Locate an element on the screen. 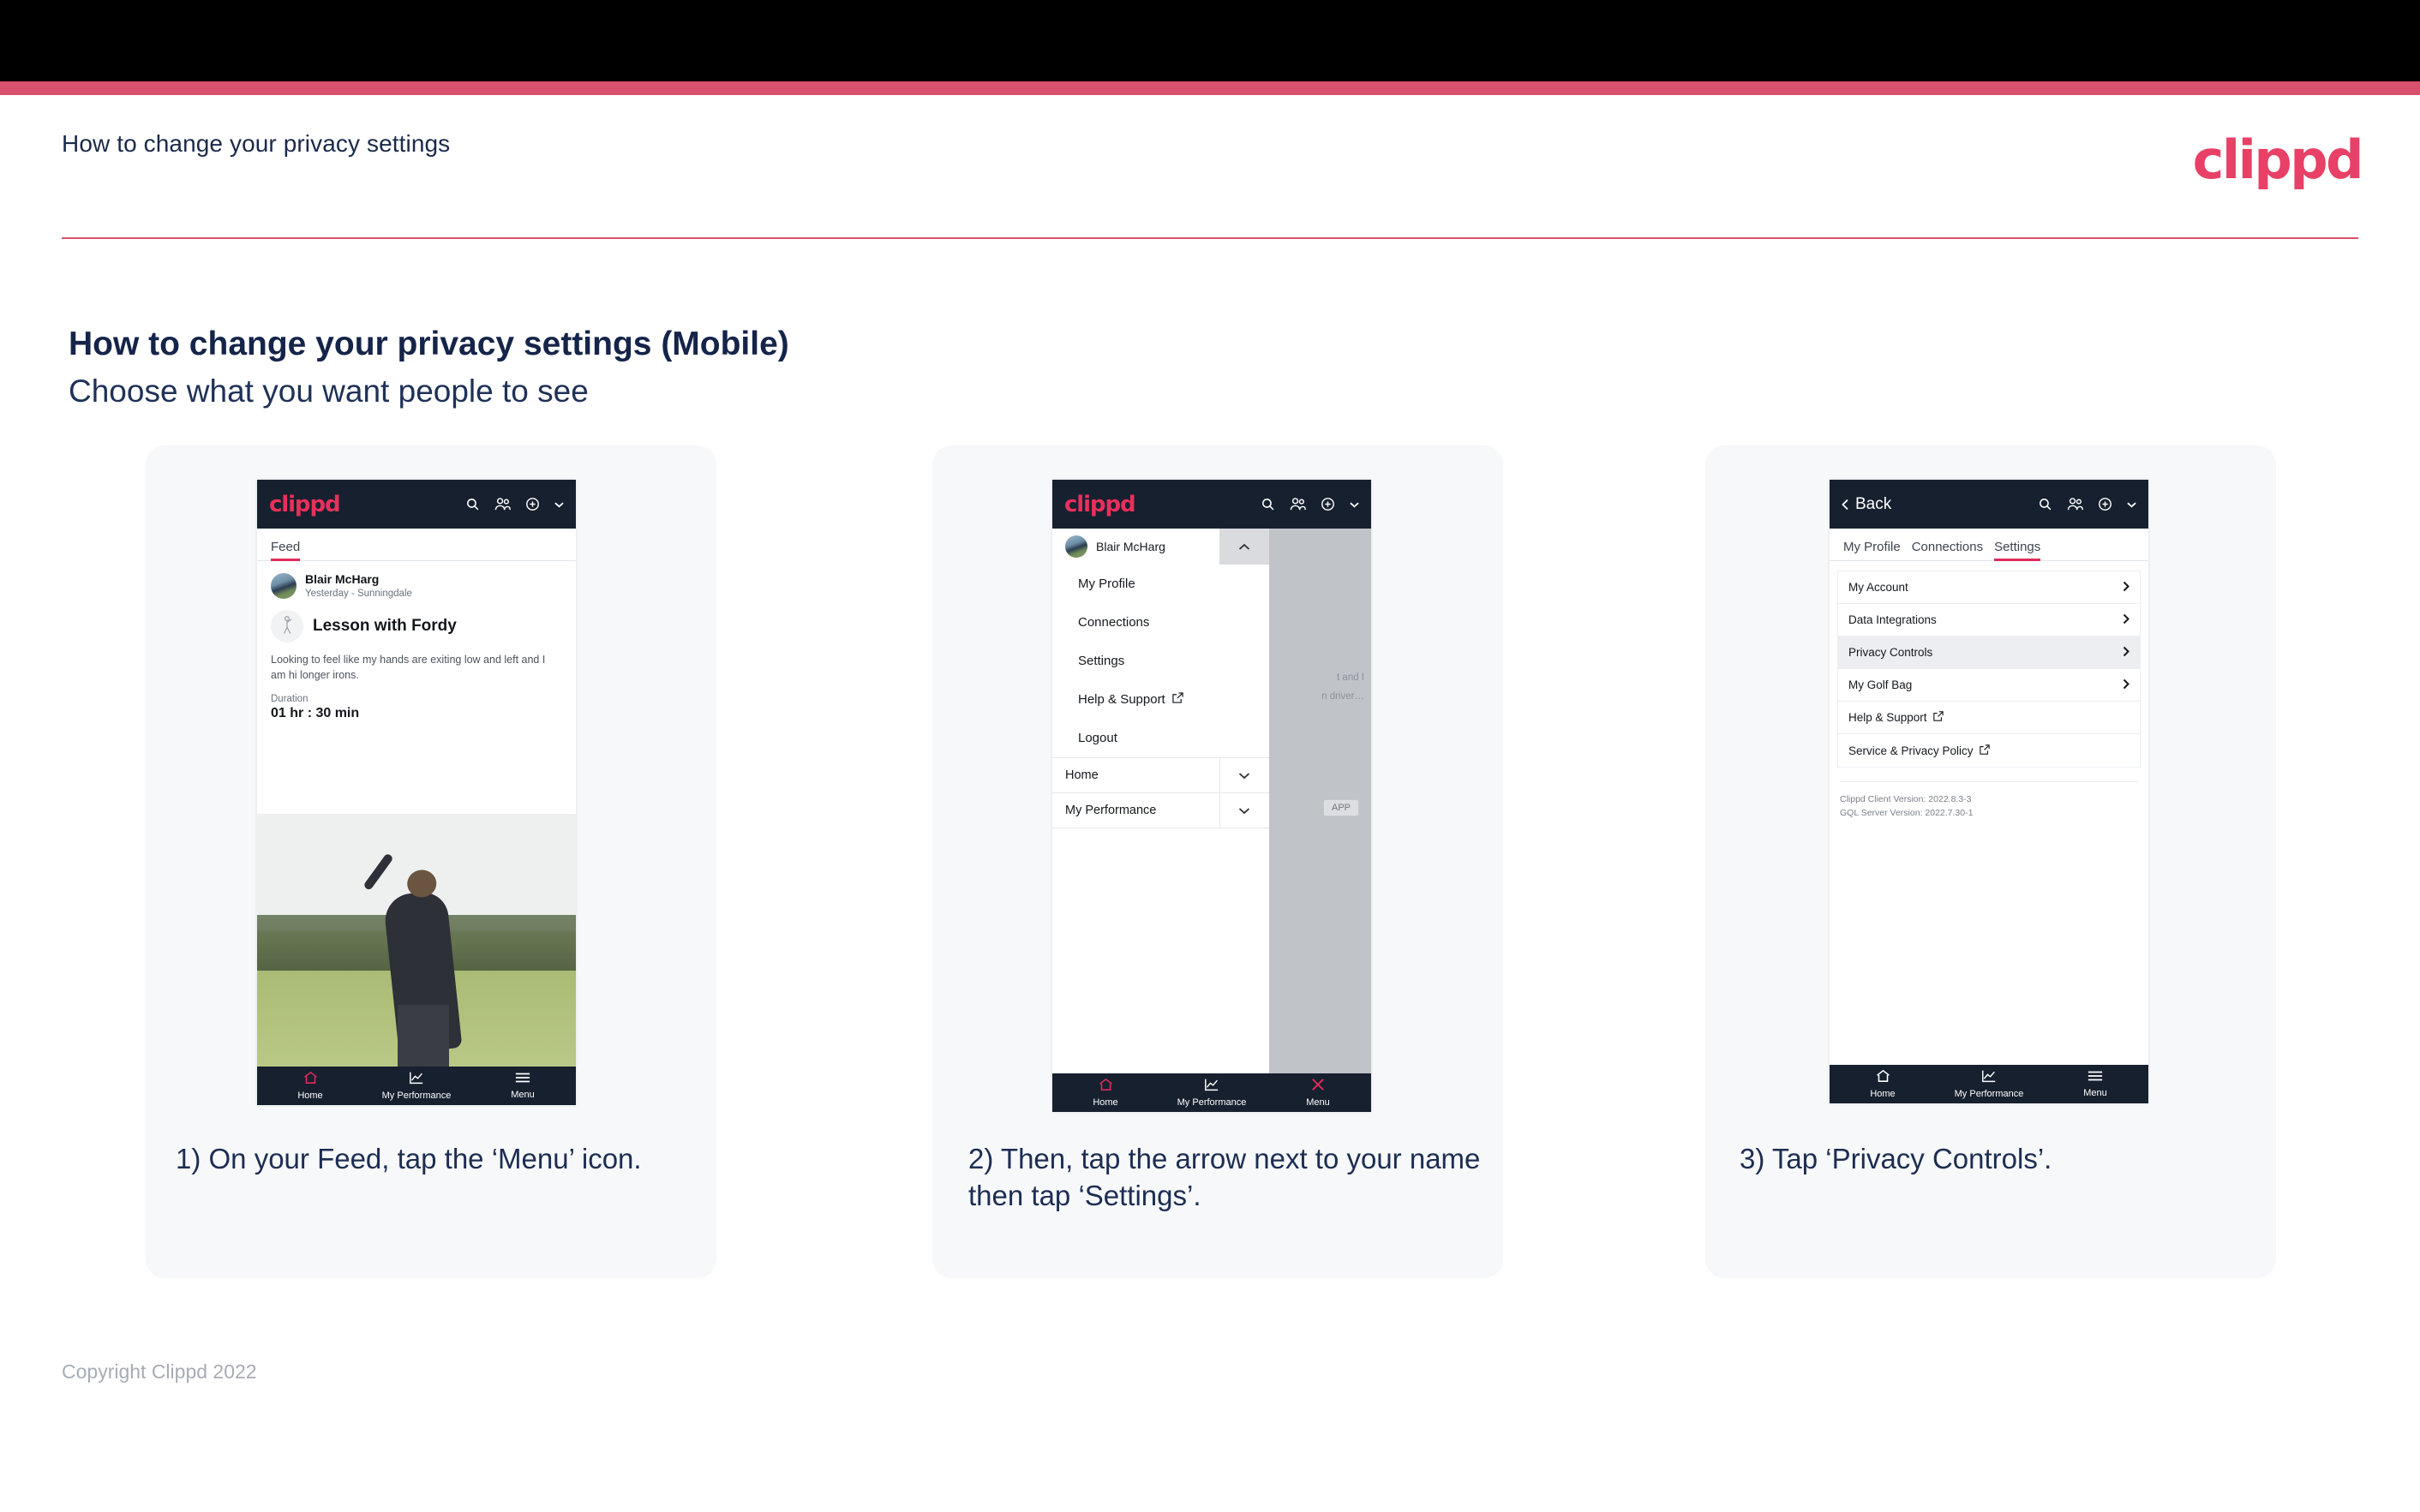  page-subtitle: Choose what you want people to see is located at coordinates (329, 391).